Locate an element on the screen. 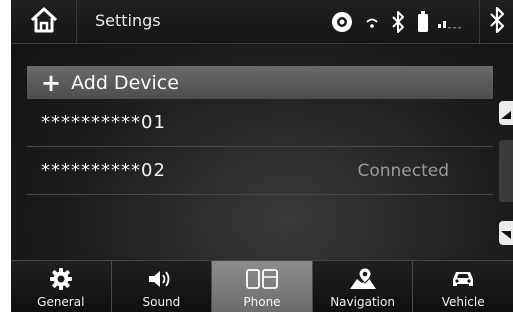  triangle-down-icon is located at coordinates (506, 233).